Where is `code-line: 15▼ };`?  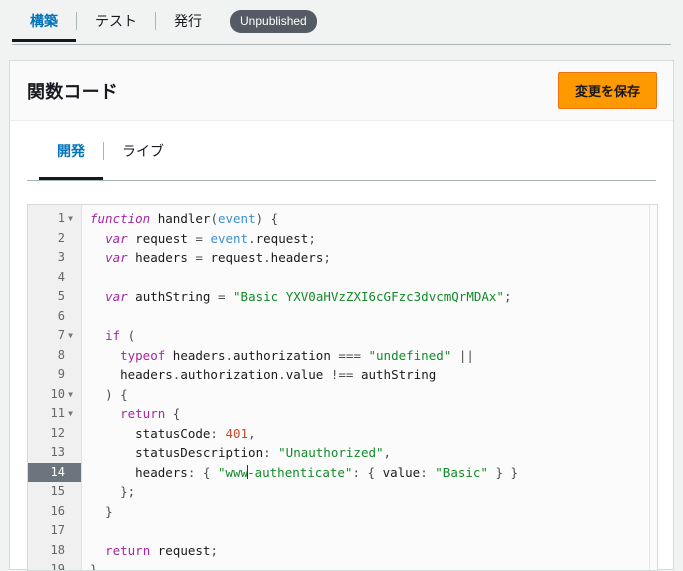
code-line: 15▼ }; is located at coordinates (342, 492).